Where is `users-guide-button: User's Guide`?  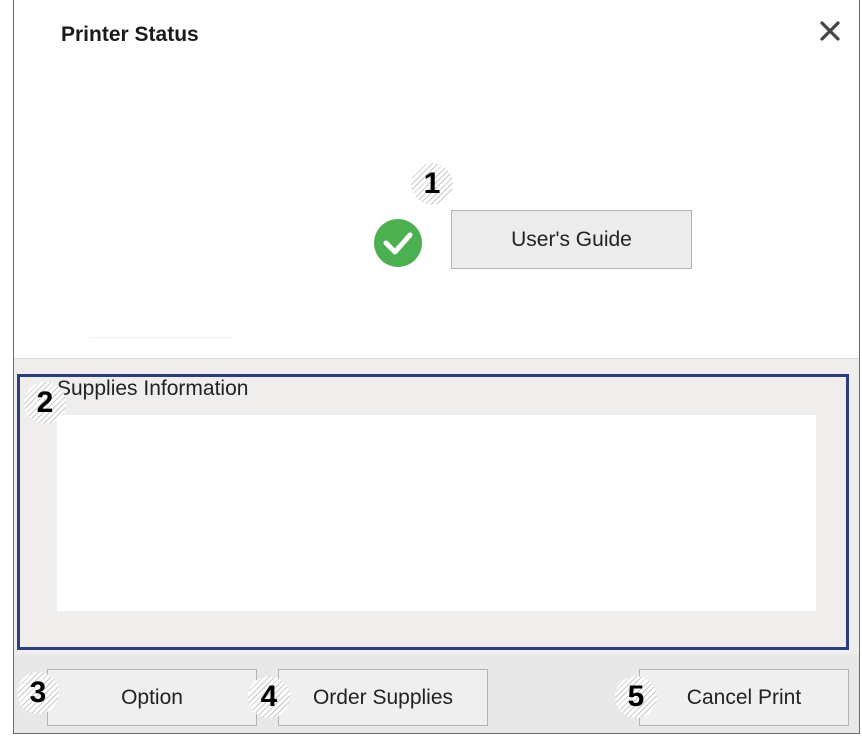
users-guide-button: User's Guide is located at coordinates (571, 239).